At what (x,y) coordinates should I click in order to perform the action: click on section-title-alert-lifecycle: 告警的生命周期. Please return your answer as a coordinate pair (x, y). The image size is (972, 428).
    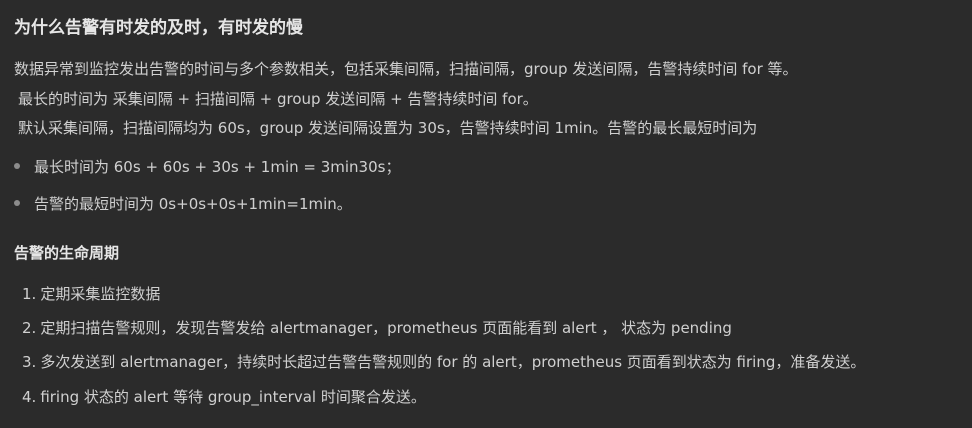
    Looking at the image, I should click on (67, 253).